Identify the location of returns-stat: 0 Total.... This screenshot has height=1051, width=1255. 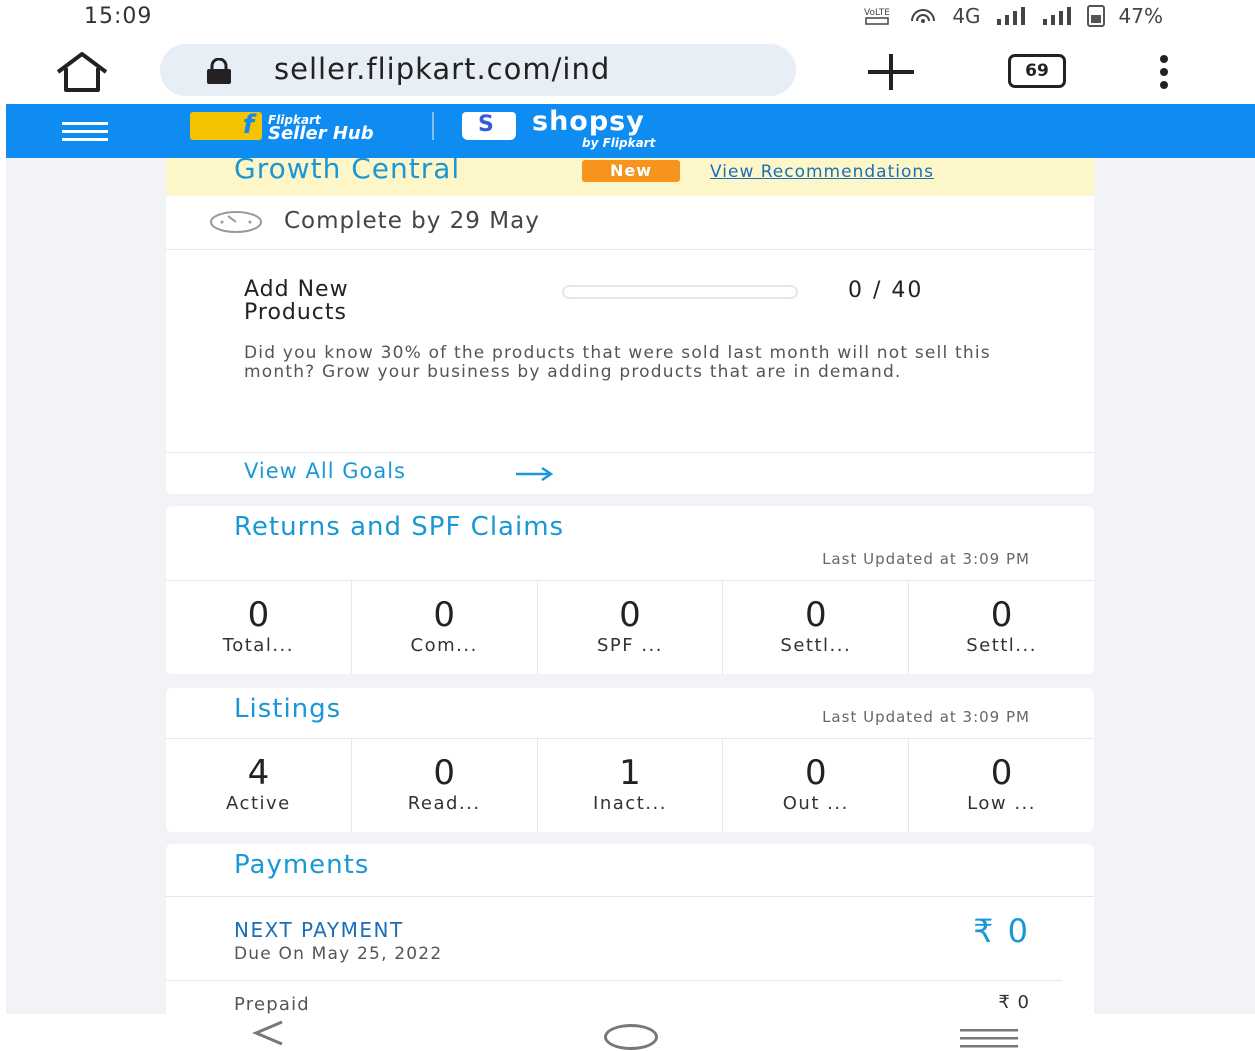
(259, 627).